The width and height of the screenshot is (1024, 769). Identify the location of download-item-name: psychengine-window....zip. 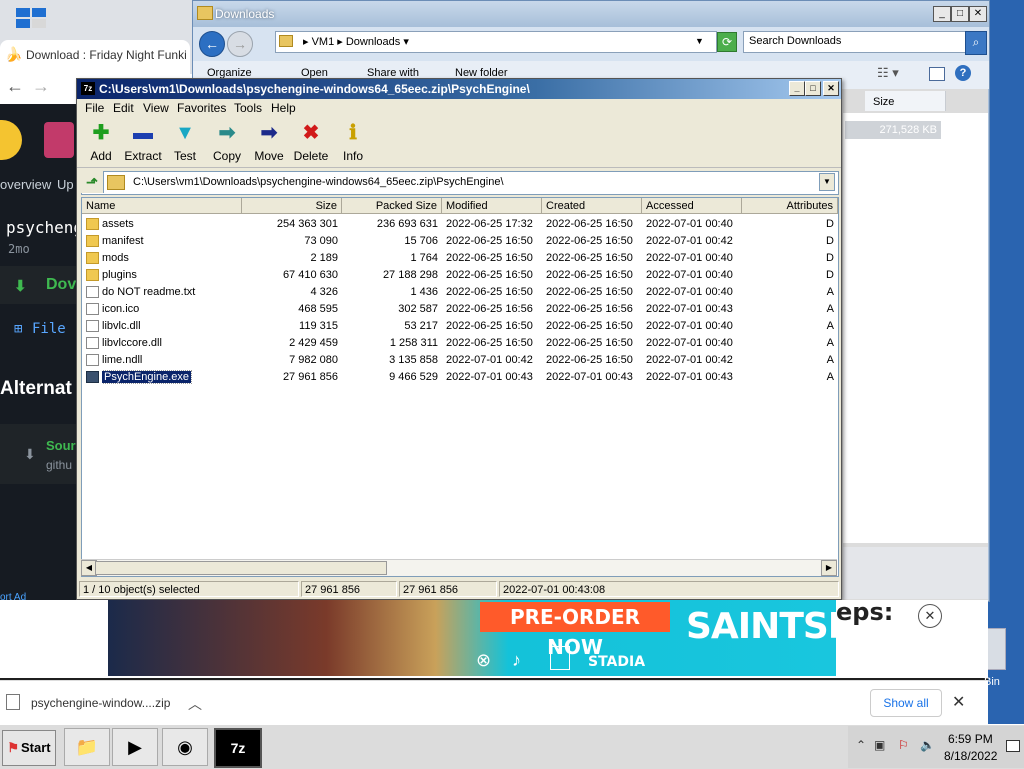
(100, 703).